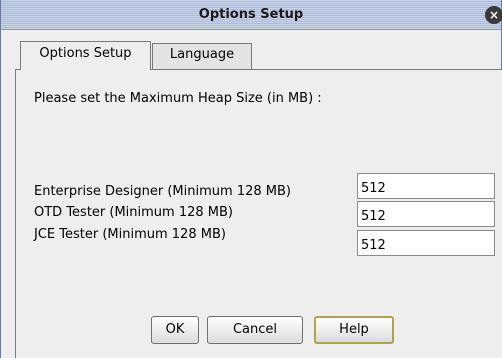 The height and width of the screenshot is (358, 502). I want to click on ok-button: OK, so click(175, 330).